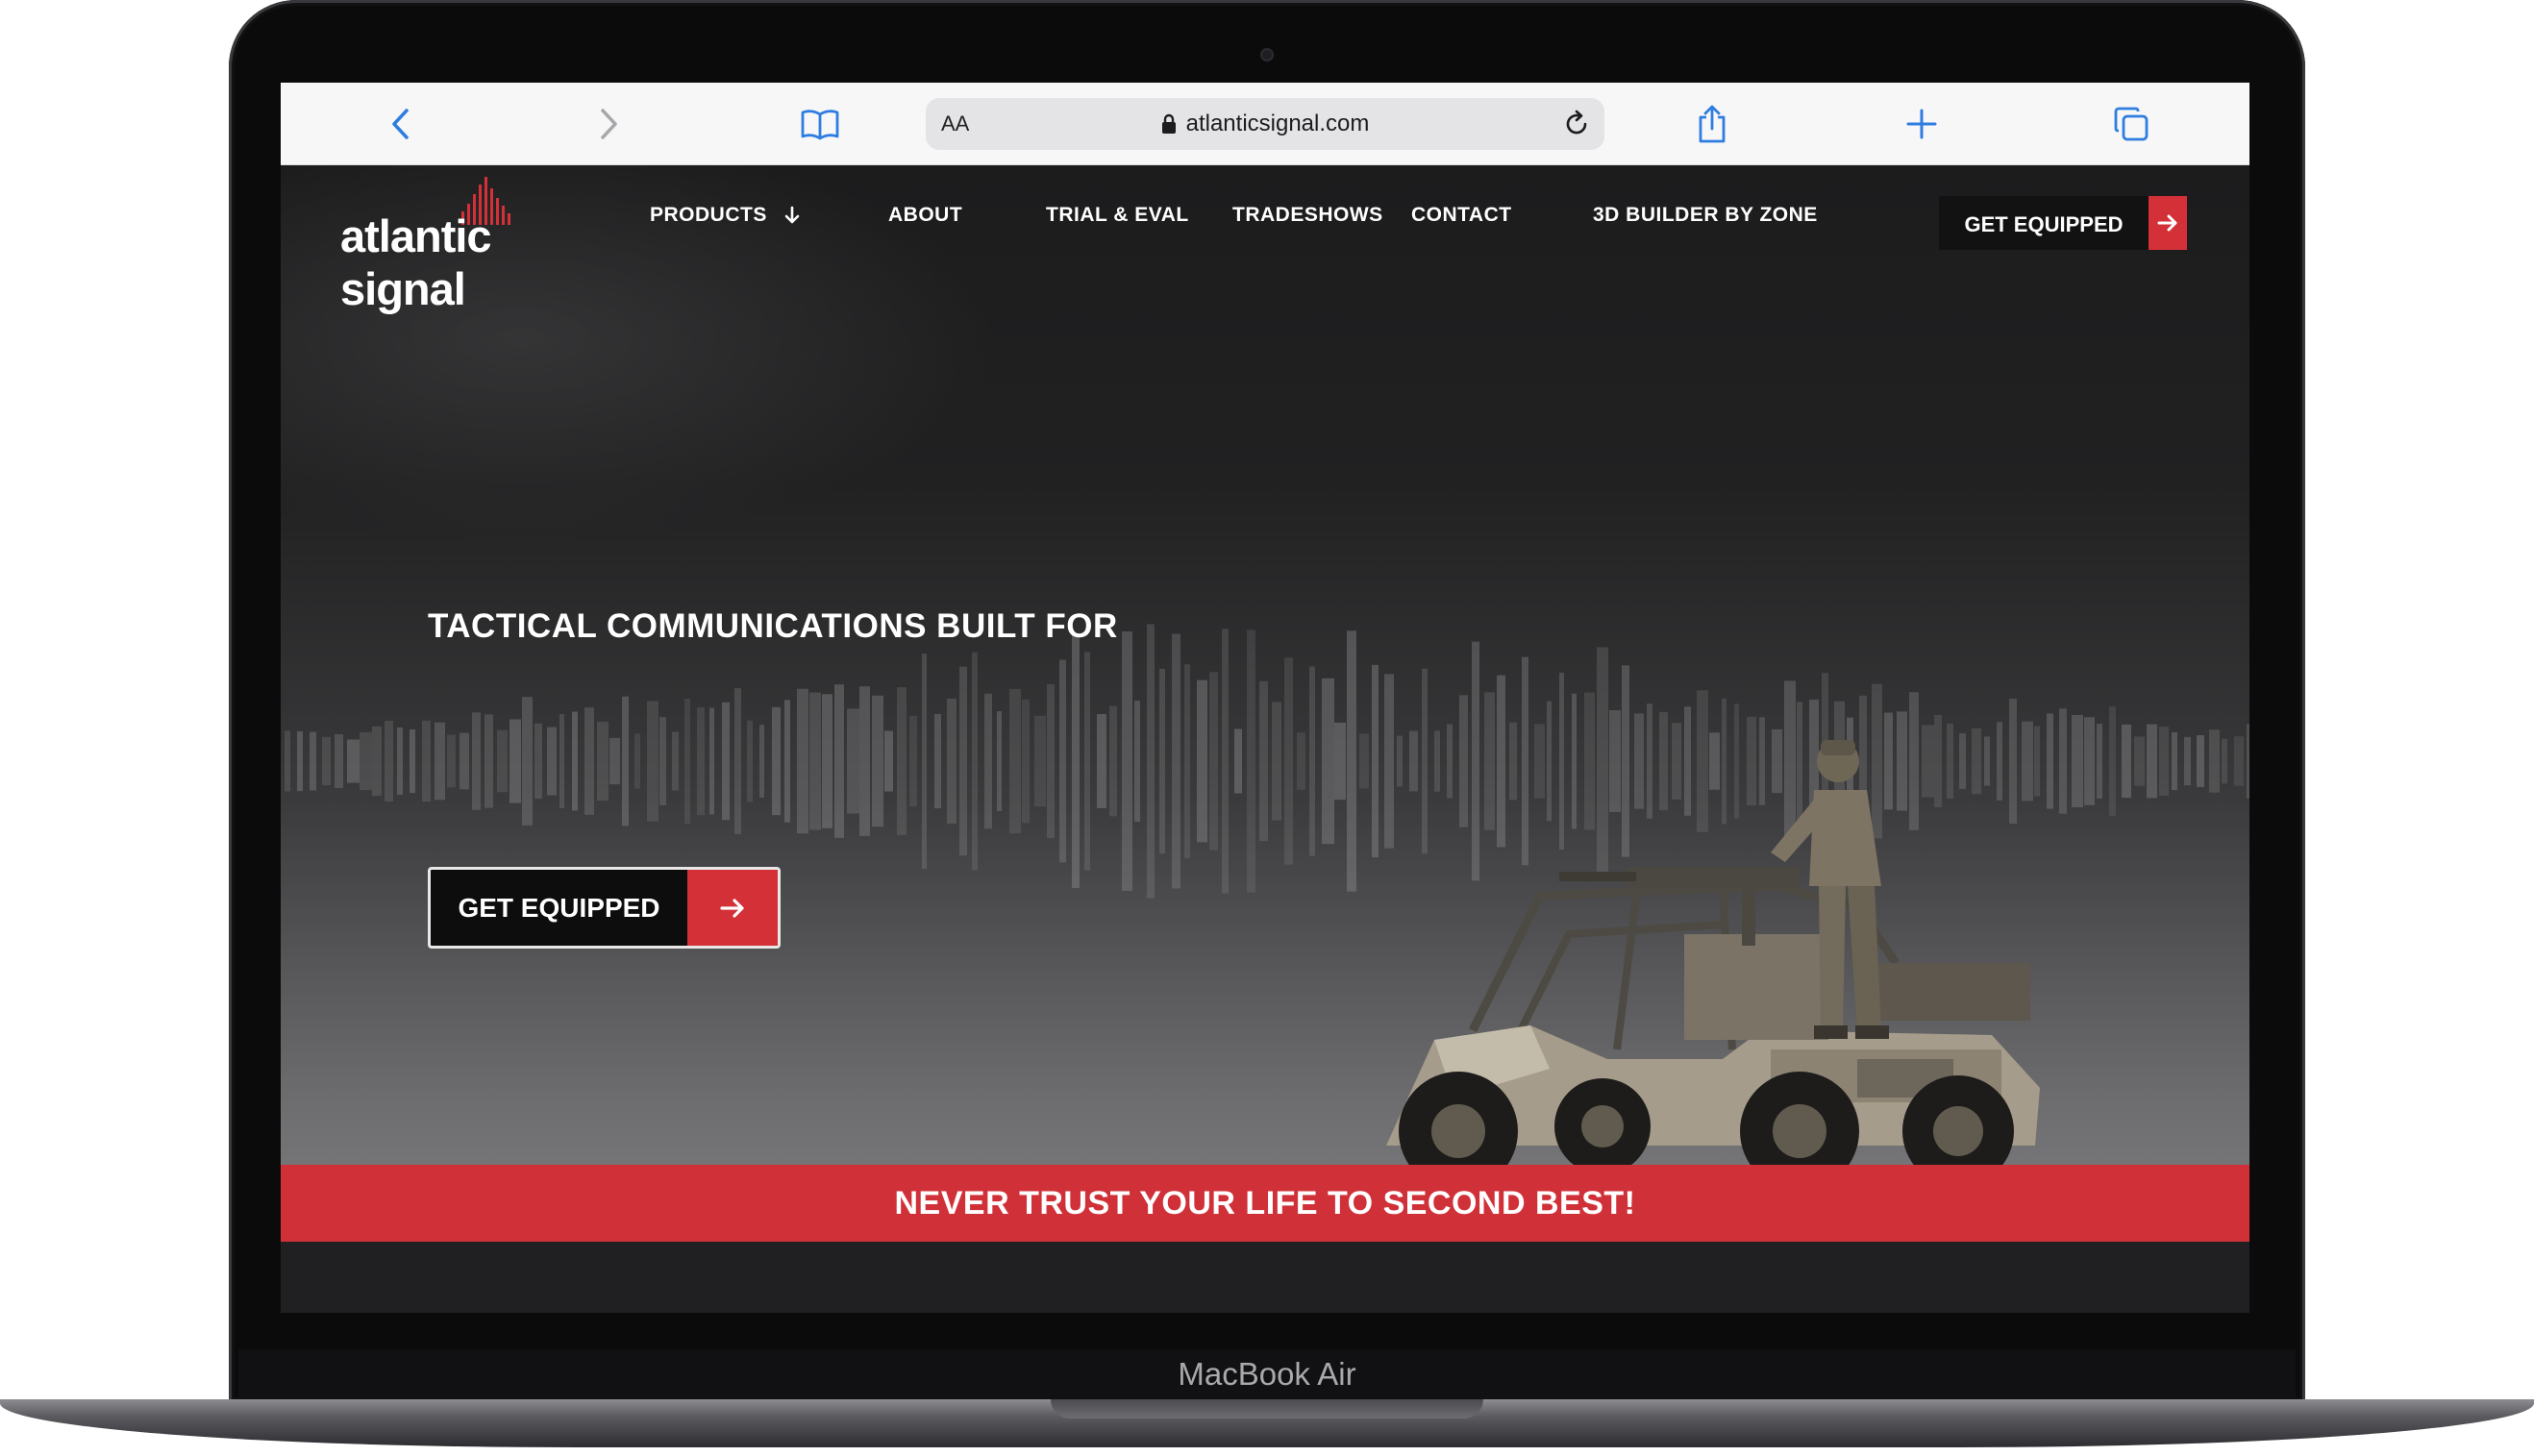 This screenshot has width=2534, height=1456. I want to click on next-section, so click(1265, 1278).